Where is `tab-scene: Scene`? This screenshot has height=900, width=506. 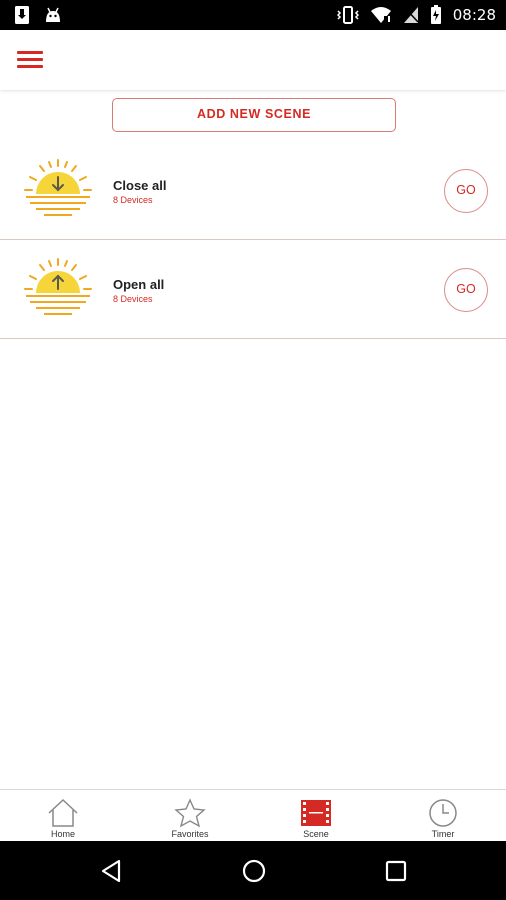 tab-scene: Scene is located at coordinates (316, 816).